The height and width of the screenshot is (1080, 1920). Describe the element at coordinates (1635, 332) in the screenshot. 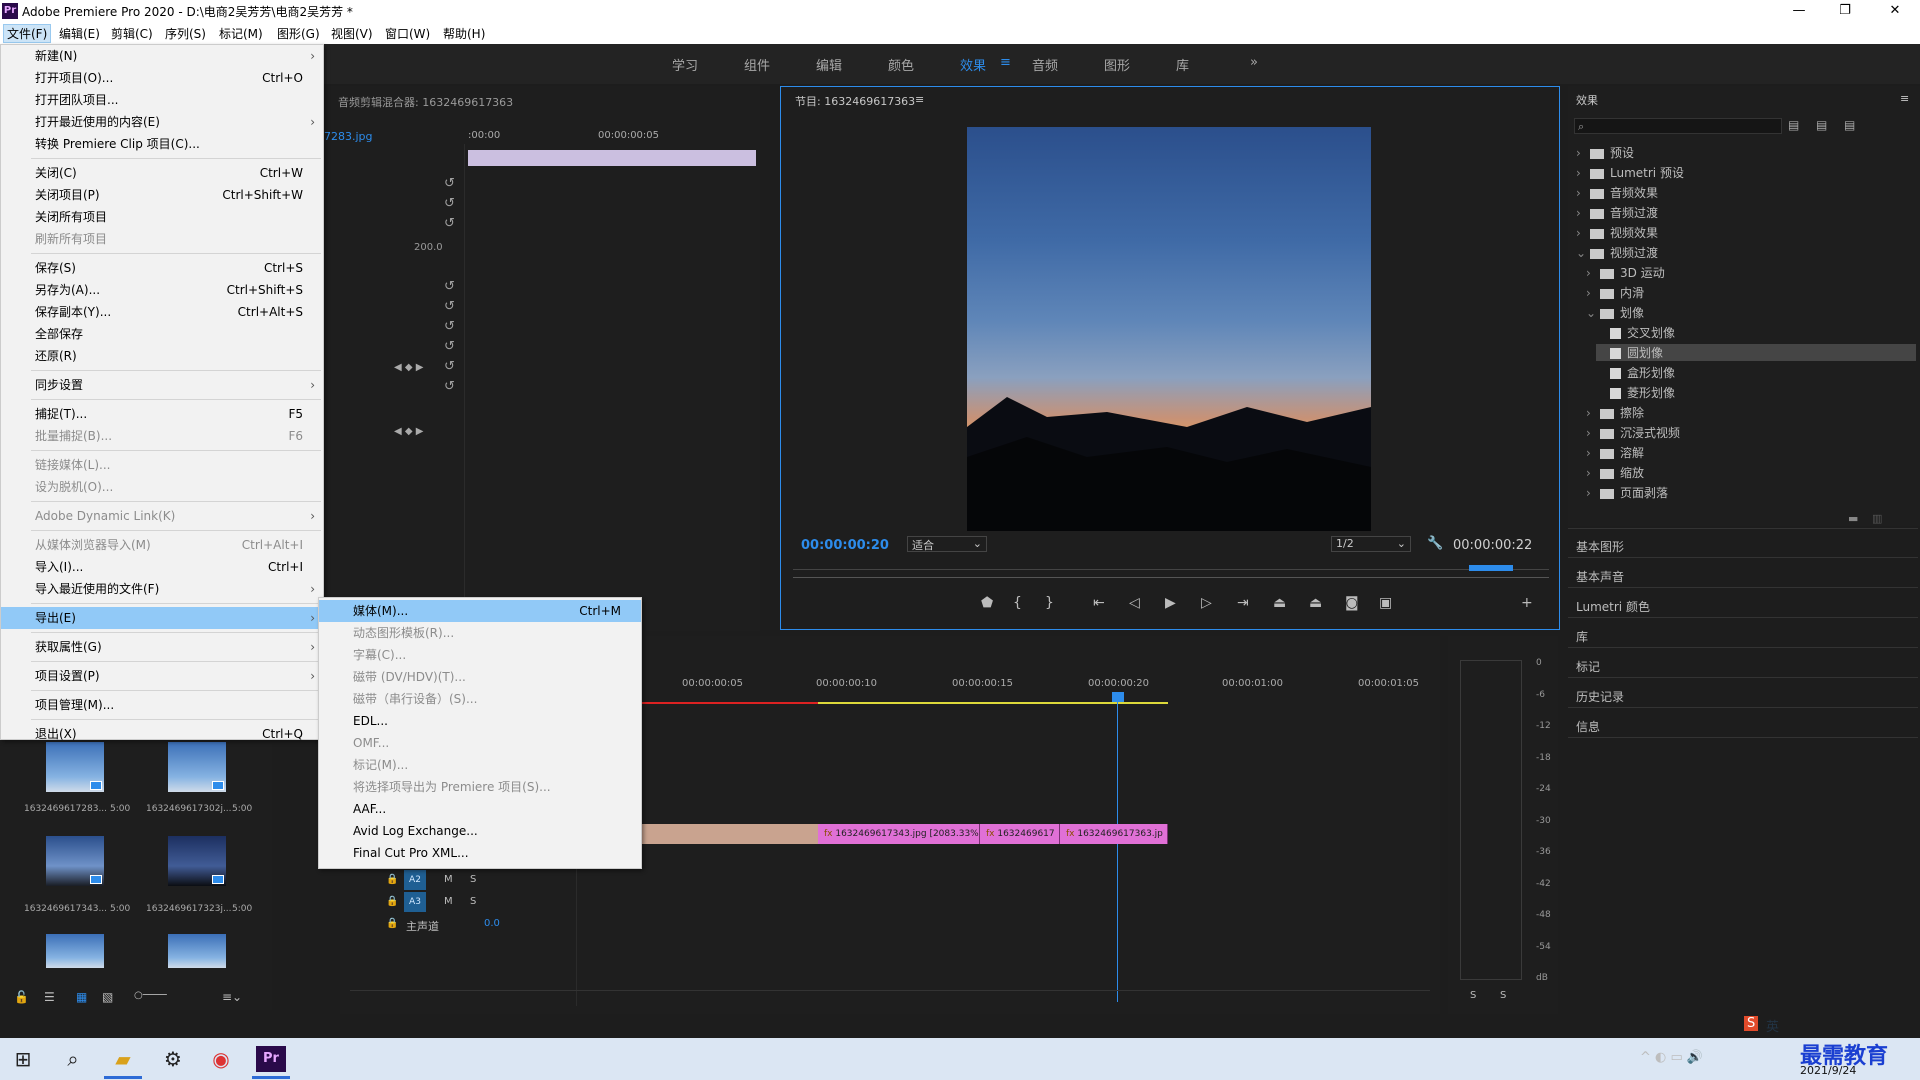

I see `effects-item: 交叉划像` at that location.